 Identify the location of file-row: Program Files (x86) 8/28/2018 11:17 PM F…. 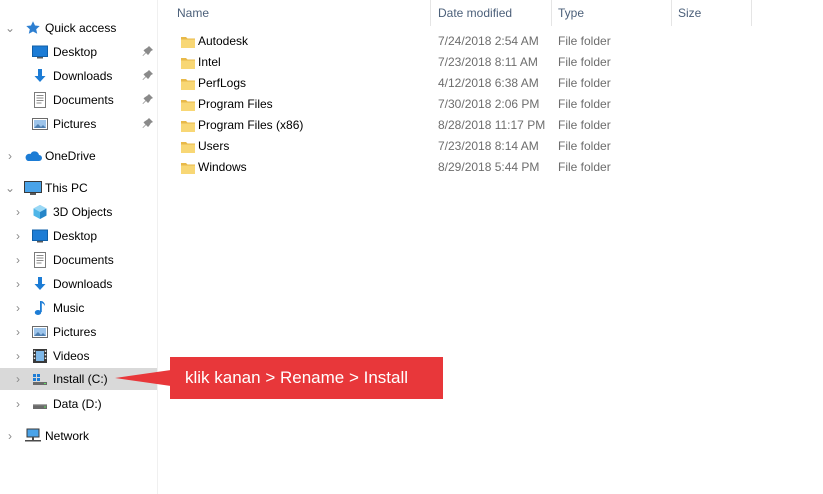
(459, 125).